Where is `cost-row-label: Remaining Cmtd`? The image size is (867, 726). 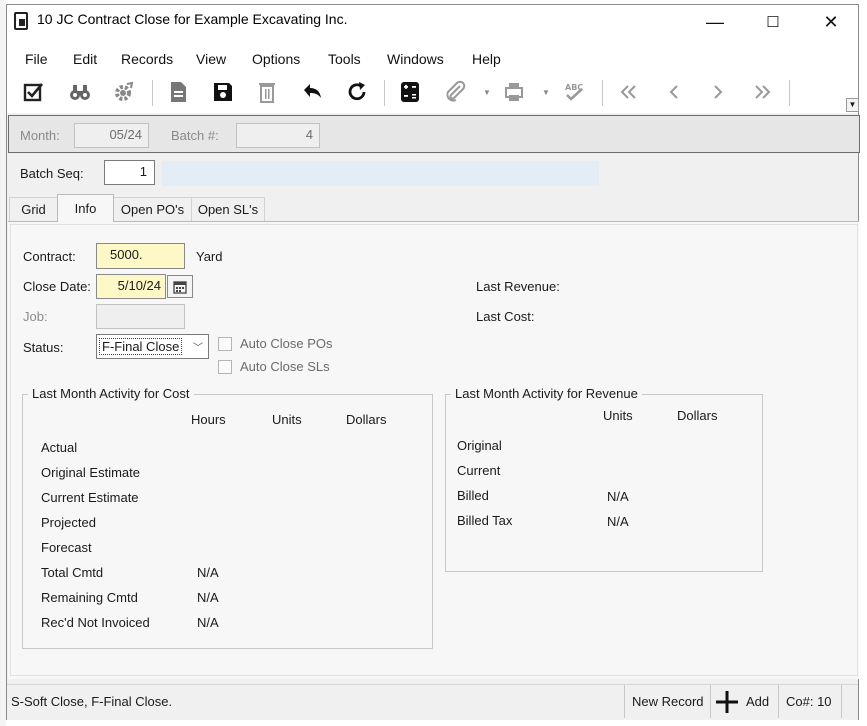 cost-row-label: Remaining Cmtd is located at coordinates (89, 597).